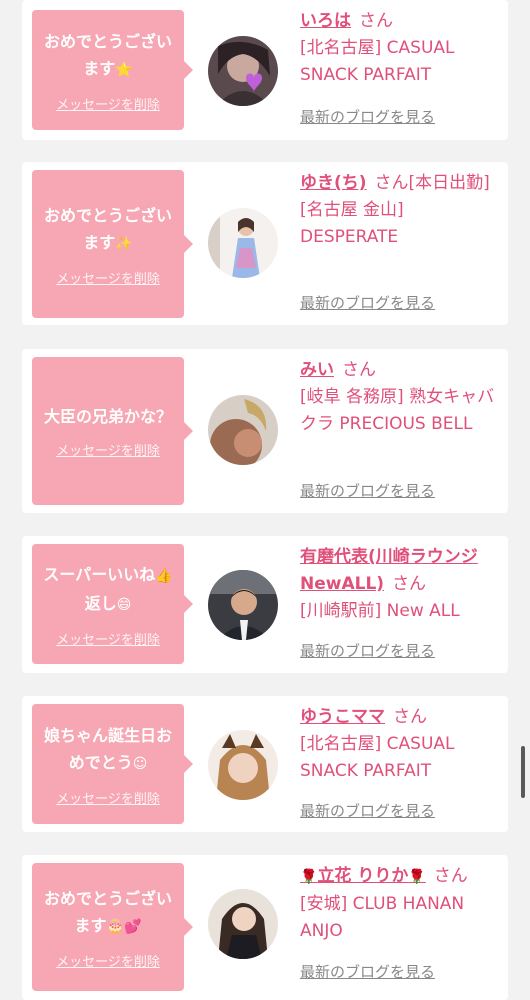  I want to click on woman-dress-avatar-icon, so click(243, 243).